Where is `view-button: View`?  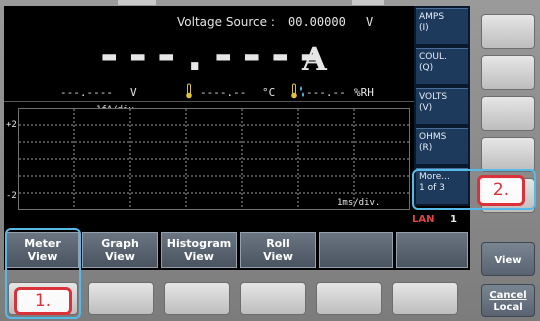
view-button: View is located at coordinates (508, 259).